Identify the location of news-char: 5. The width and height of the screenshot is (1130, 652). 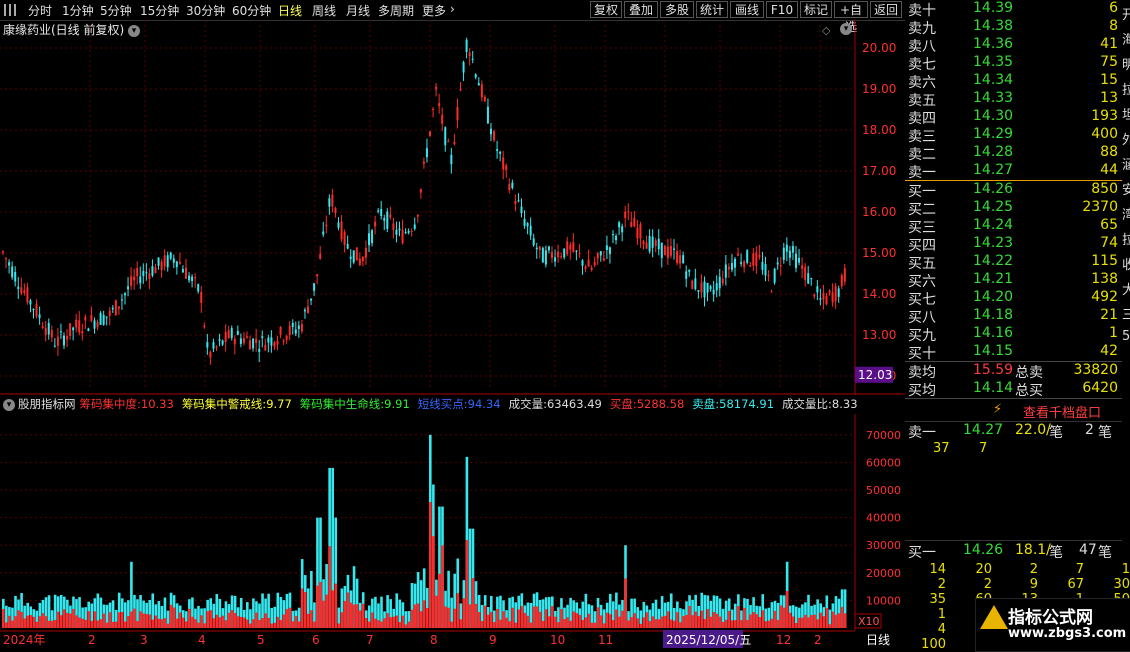
(1126, 336).